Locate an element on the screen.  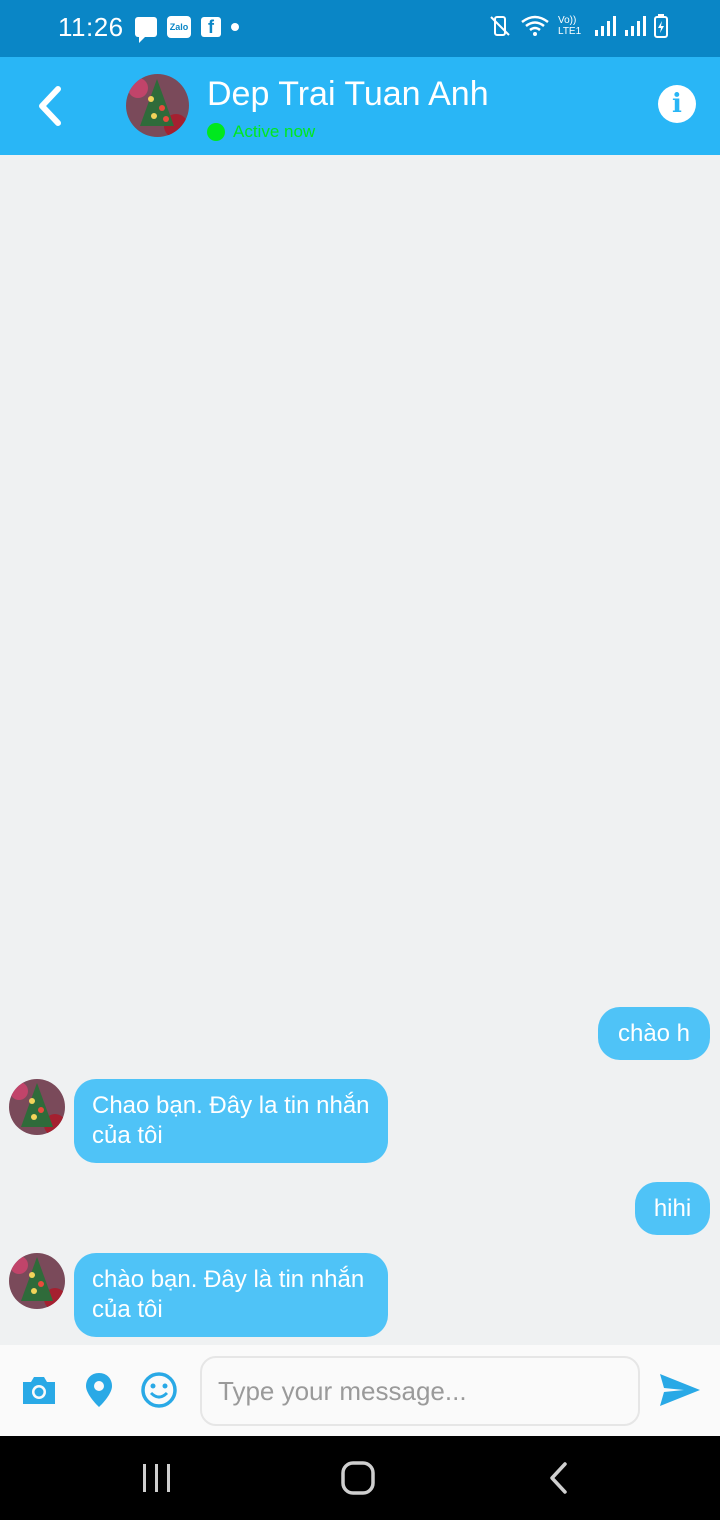
message-composer is located at coordinates (360, 1390).